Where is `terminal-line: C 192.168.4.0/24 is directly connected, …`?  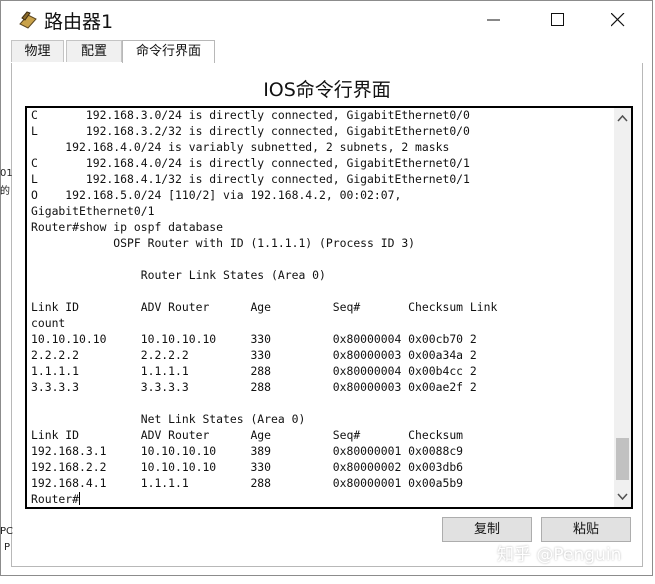 terminal-line: C 192.168.4.0/24 is directly connected, … is located at coordinates (250, 163).